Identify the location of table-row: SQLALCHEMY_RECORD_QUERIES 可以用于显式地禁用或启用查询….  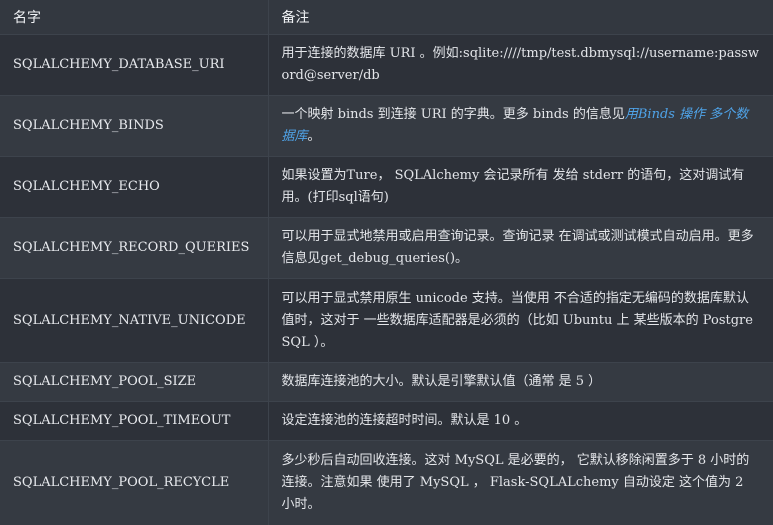
(386, 248).